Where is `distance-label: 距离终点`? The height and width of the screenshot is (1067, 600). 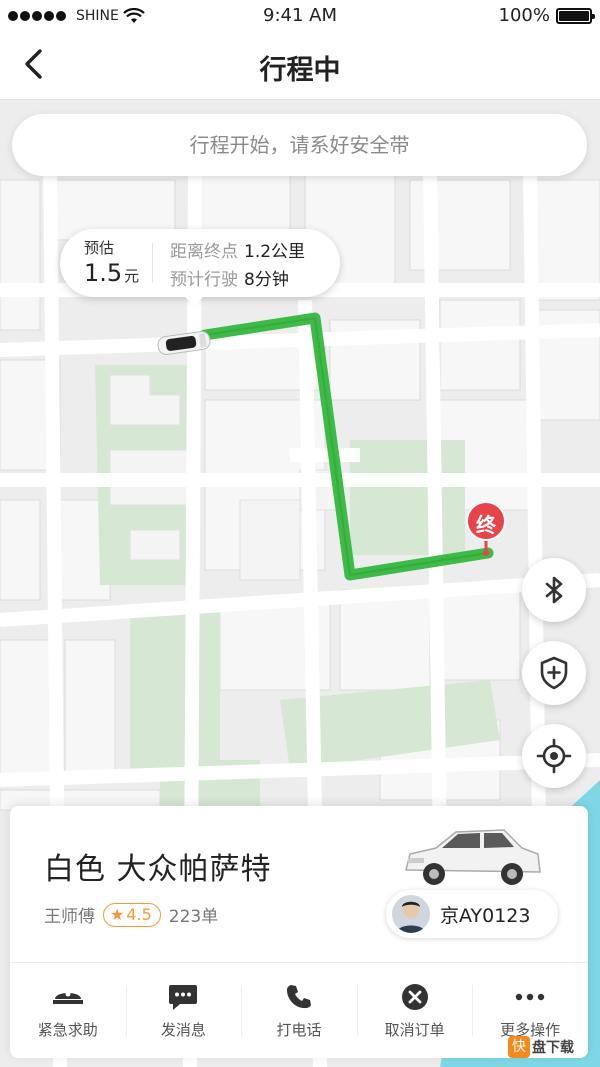
distance-label: 距离终点 is located at coordinates (204, 252).